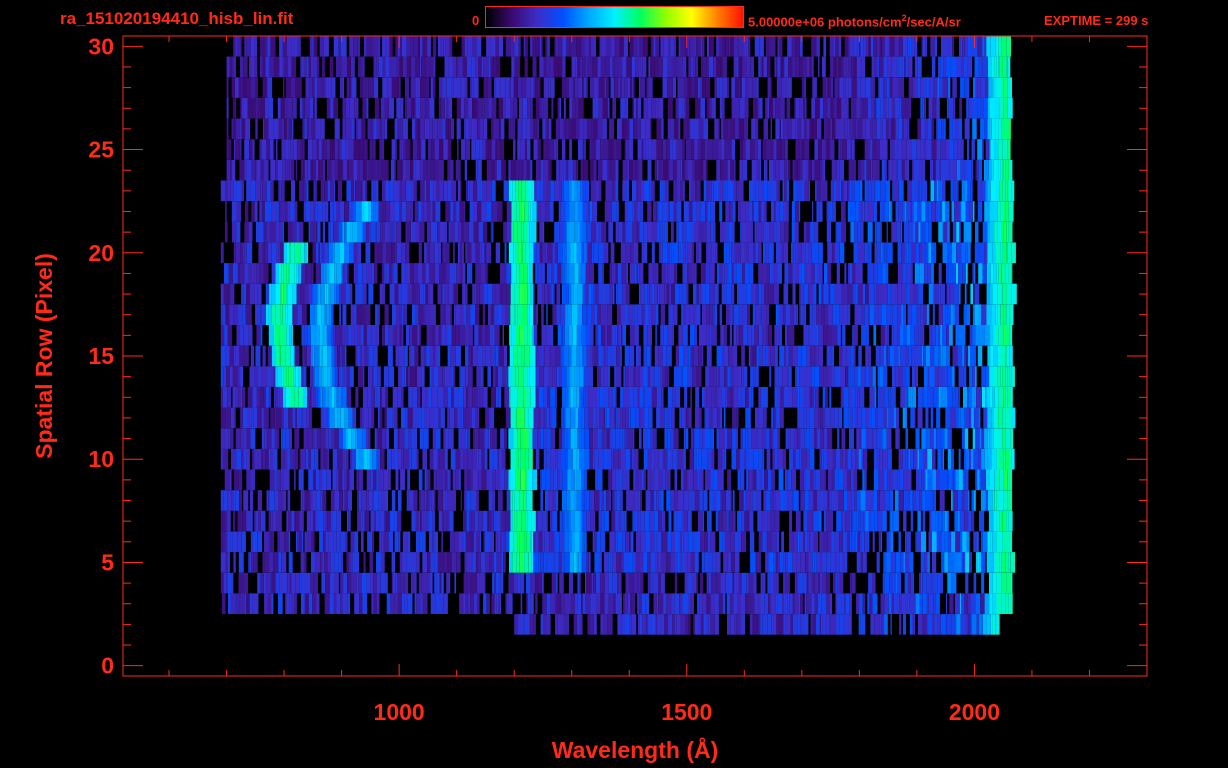 This screenshot has height=768, width=1228. I want to click on x-tick-label: 1500, so click(686, 712).